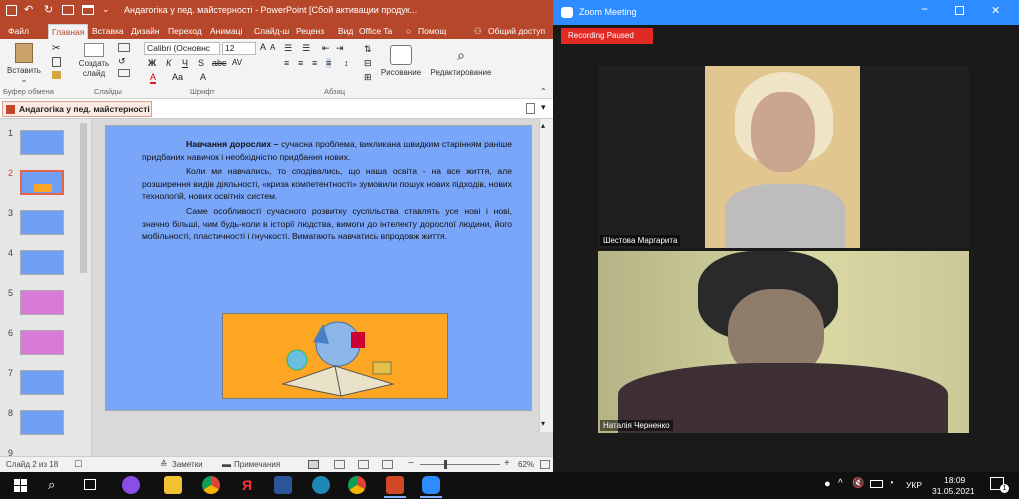  What do you see at coordinates (11, 10) in the screenshot?
I see `save-icon` at bounding box center [11, 10].